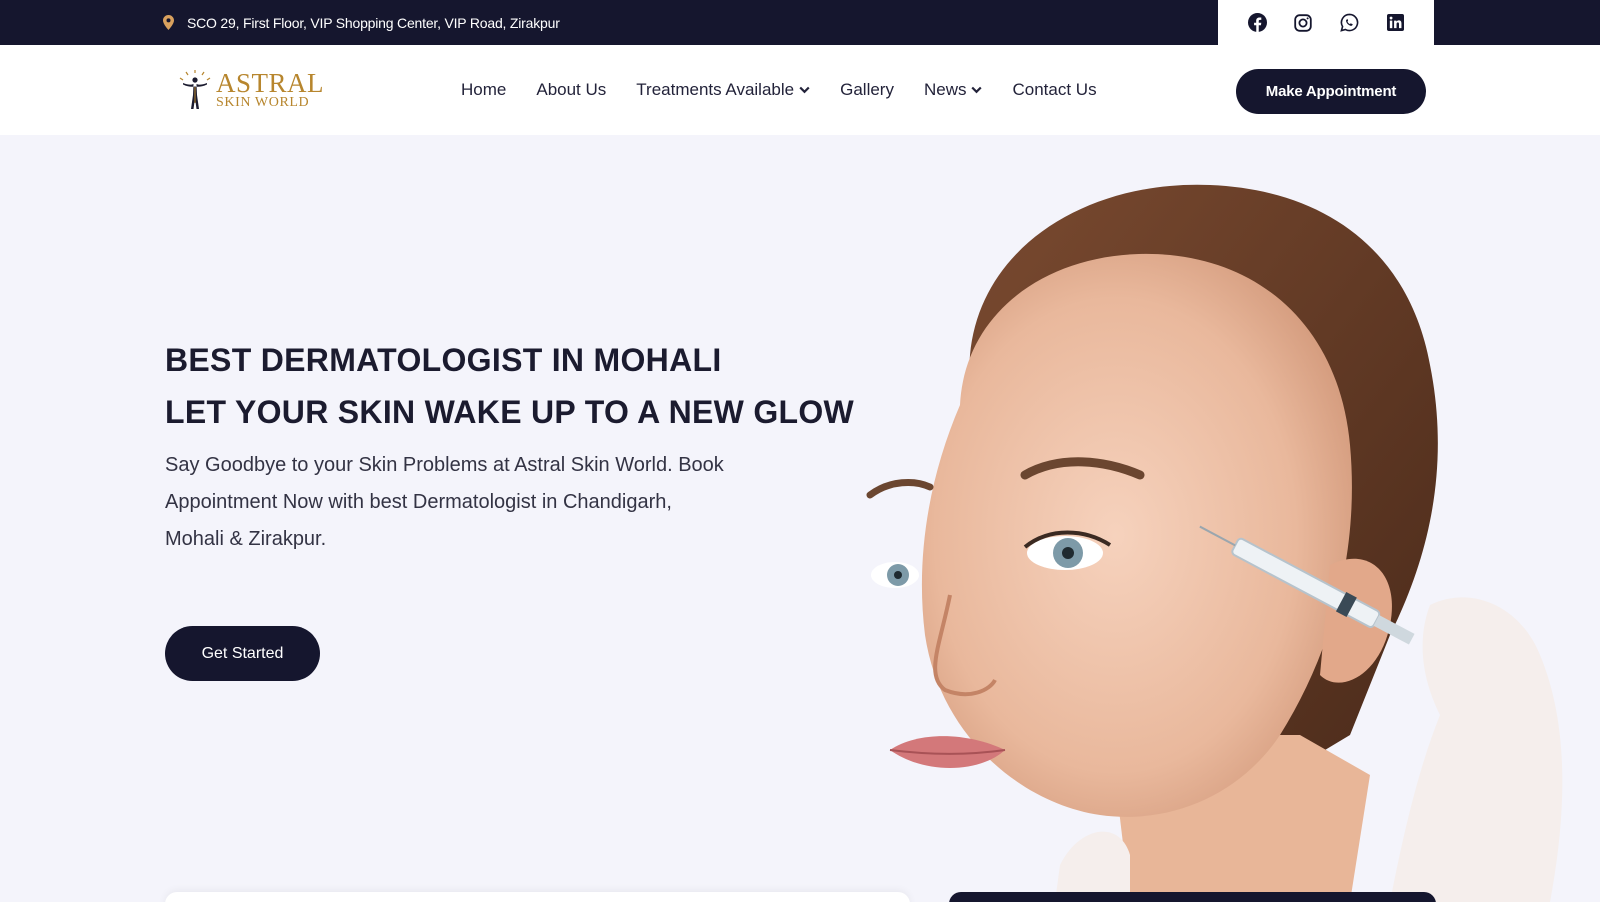 Image resolution: width=1600 pixels, height=902 pixels. What do you see at coordinates (945, 89) in the screenshot?
I see `nav-news-label: News` at bounding box center [945, 89].